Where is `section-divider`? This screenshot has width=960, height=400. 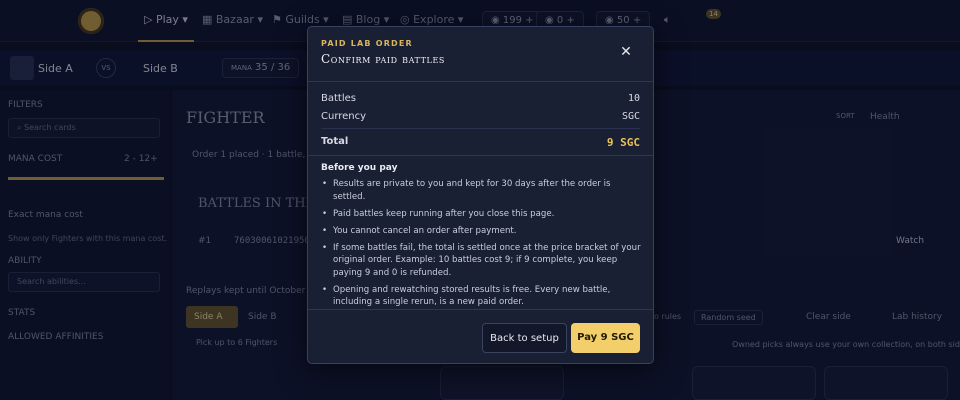 section-divider is located at coordinates (480, 155).